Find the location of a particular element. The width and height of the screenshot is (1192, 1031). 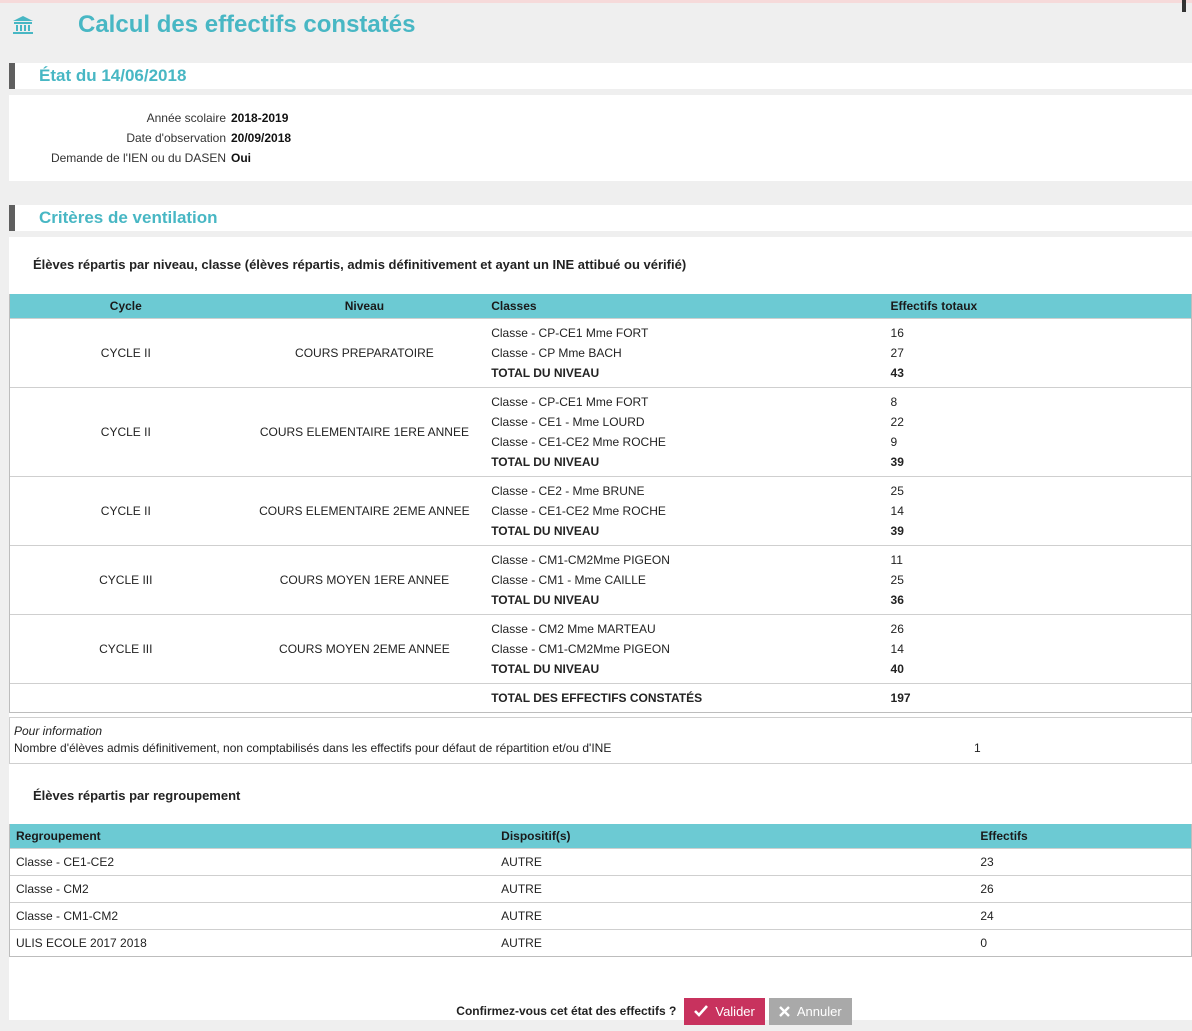

classe-name: Classe - CE2 - Mme BRUNE is located at coordinates (568, 491).